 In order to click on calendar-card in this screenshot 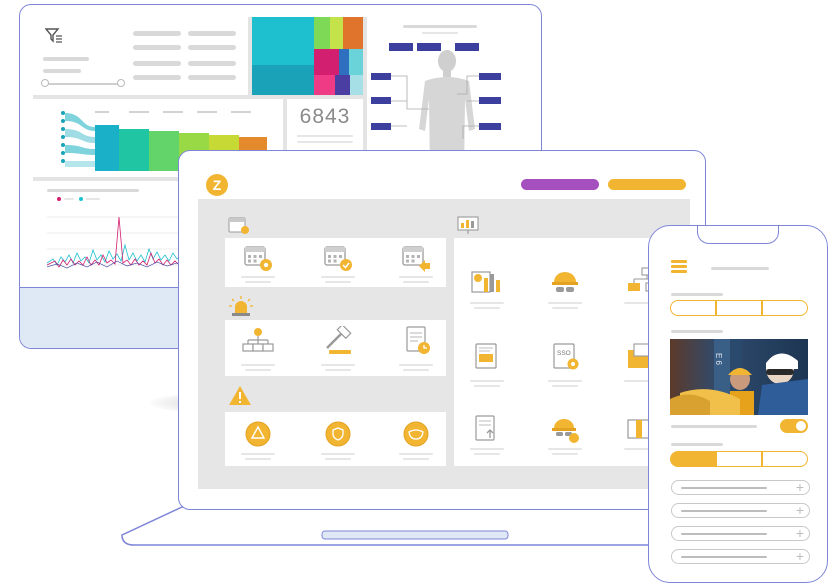, I will do `click(335, 262)`.